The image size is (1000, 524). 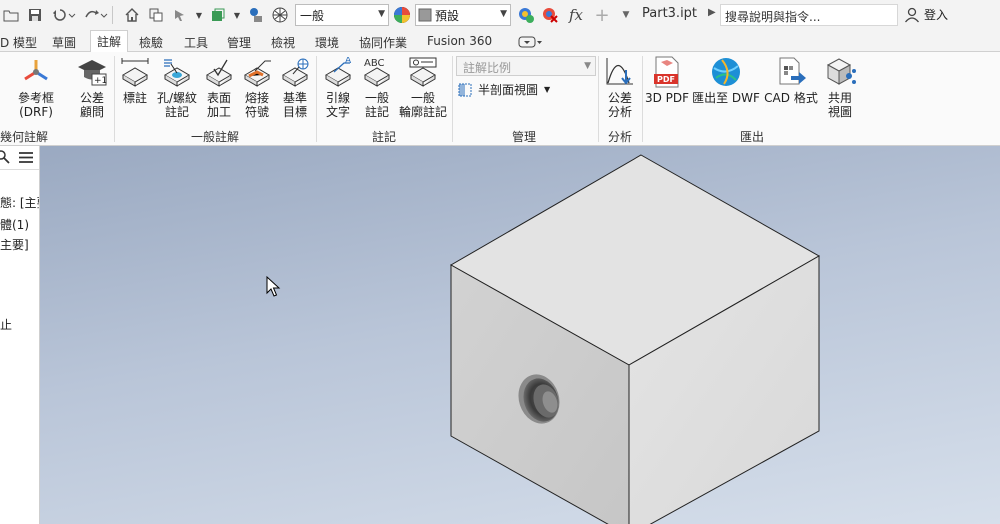 What do you see at coordinates (752, 137) in the screenshot?
I see `panel-label-export: 匯出` at bounding box center [752, 137].